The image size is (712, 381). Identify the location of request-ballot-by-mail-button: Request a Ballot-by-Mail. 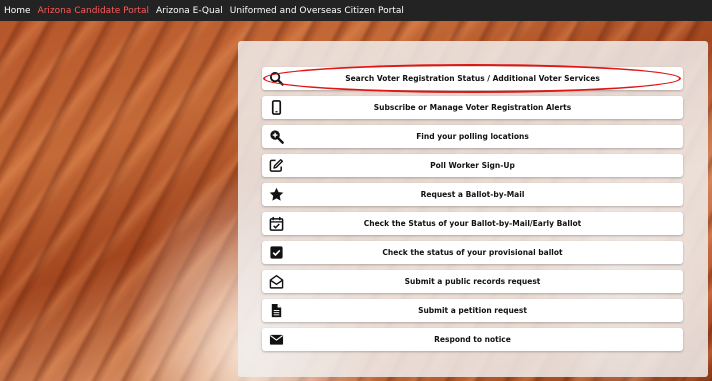
(472, 194).